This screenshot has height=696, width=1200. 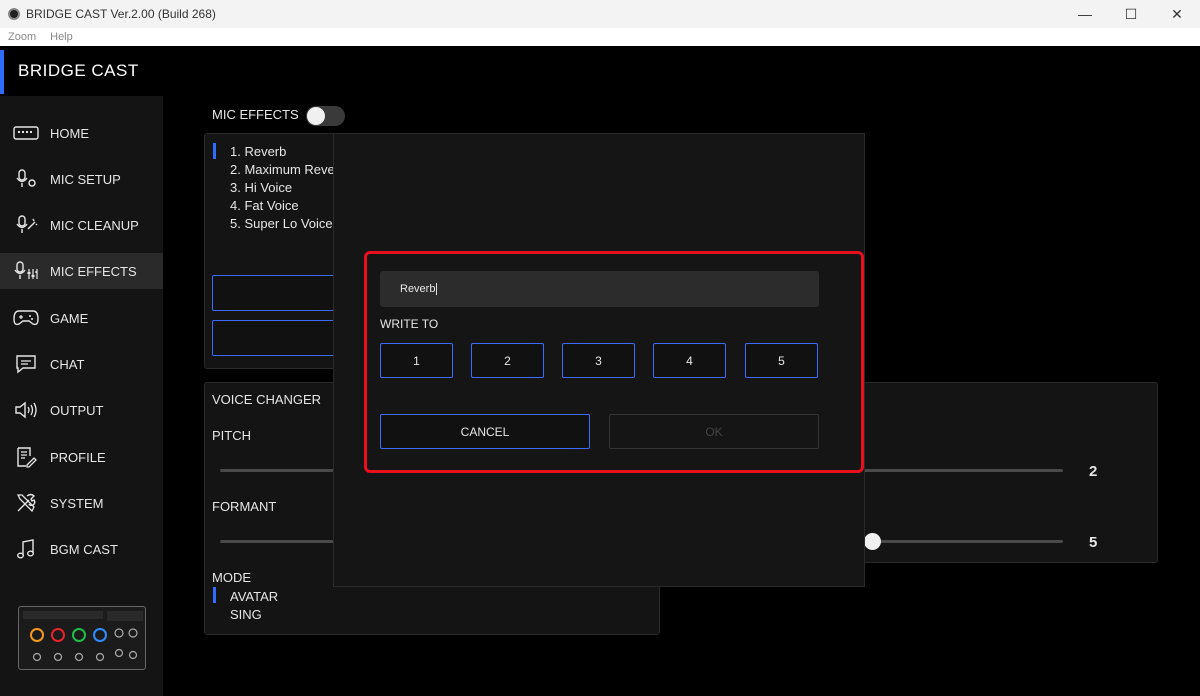 I want to click on sidebar-item-bgm-cast: BGM CAST, so click(x=81, y=549).